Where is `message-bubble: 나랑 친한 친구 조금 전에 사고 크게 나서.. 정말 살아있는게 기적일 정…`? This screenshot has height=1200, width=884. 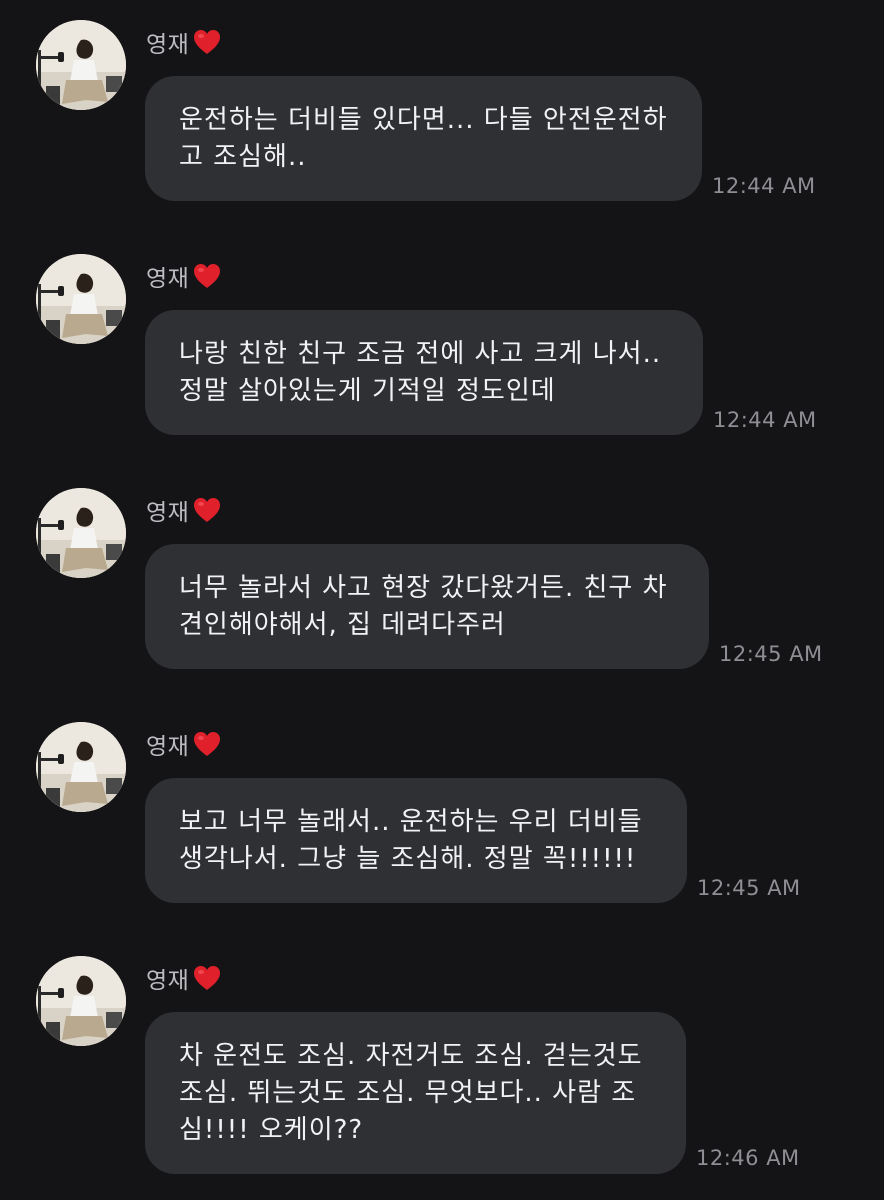
message-bubble: 나랑 친한 친구 조금 전에 사고 크게 나서.. 정말 살아있는게 기적일 정… is located at coordinates (424, 372).